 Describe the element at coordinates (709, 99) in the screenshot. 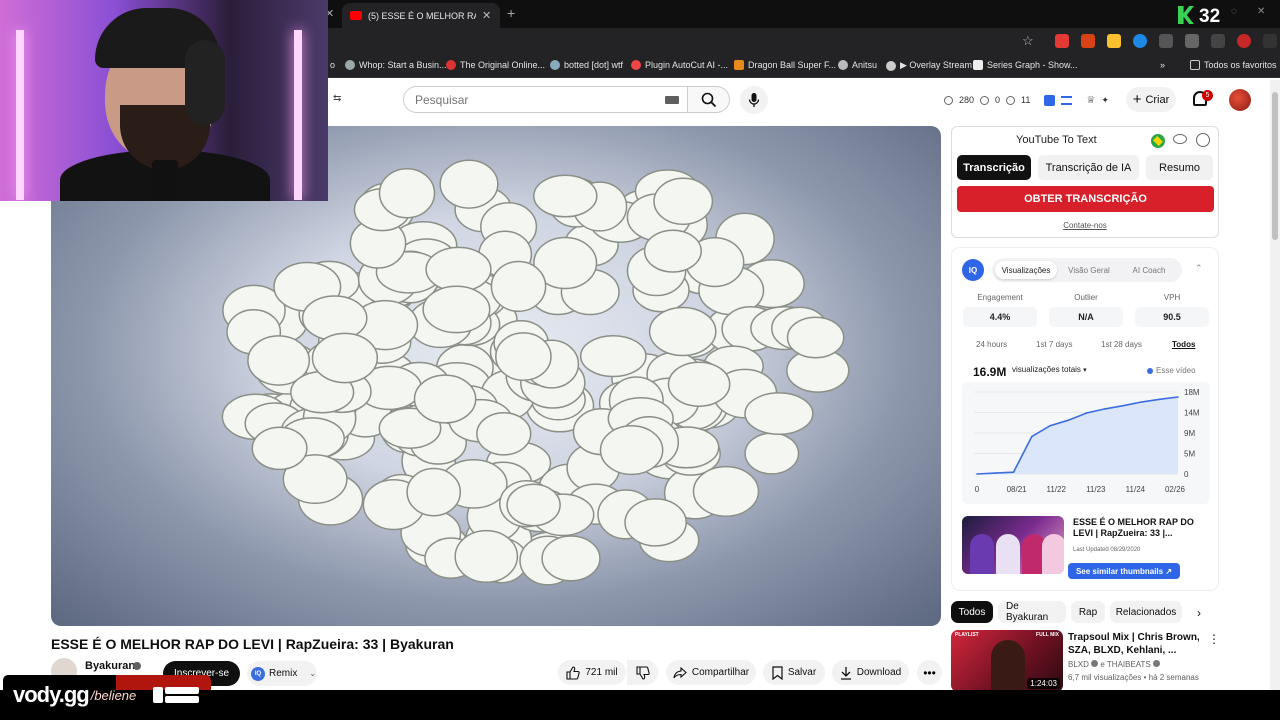

I see `search-button` at that location.